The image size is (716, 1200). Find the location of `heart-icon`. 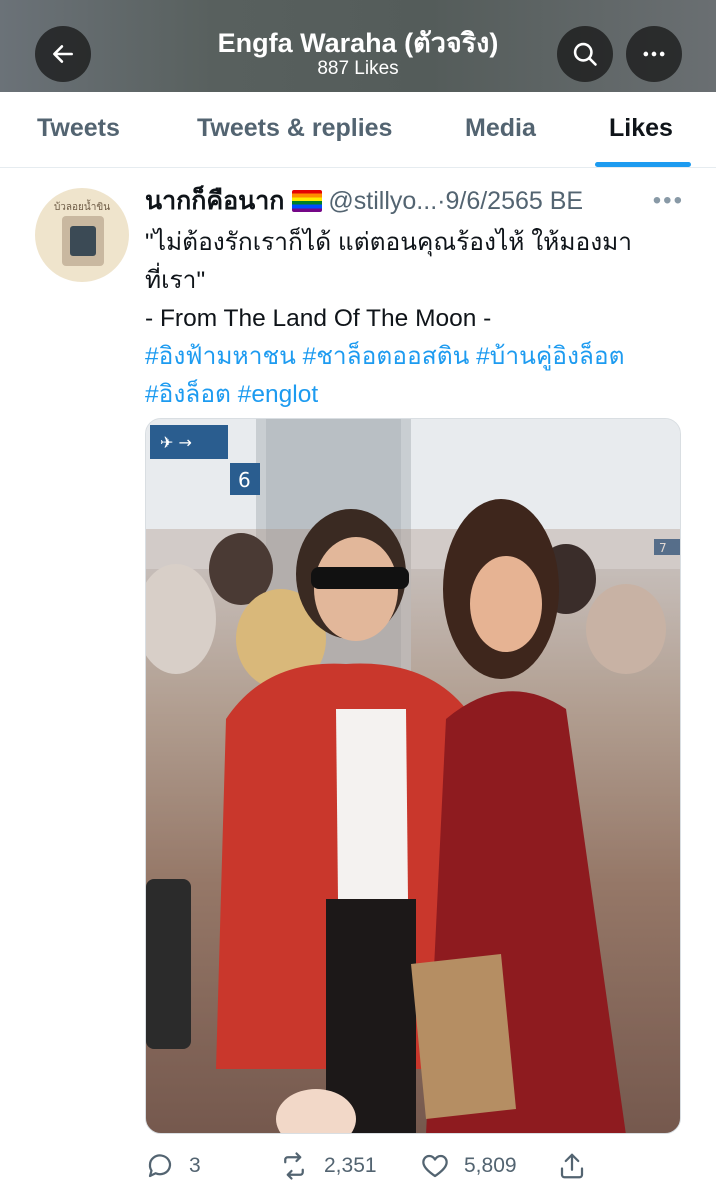

heart-icon is located at coordinates (435, 1166).